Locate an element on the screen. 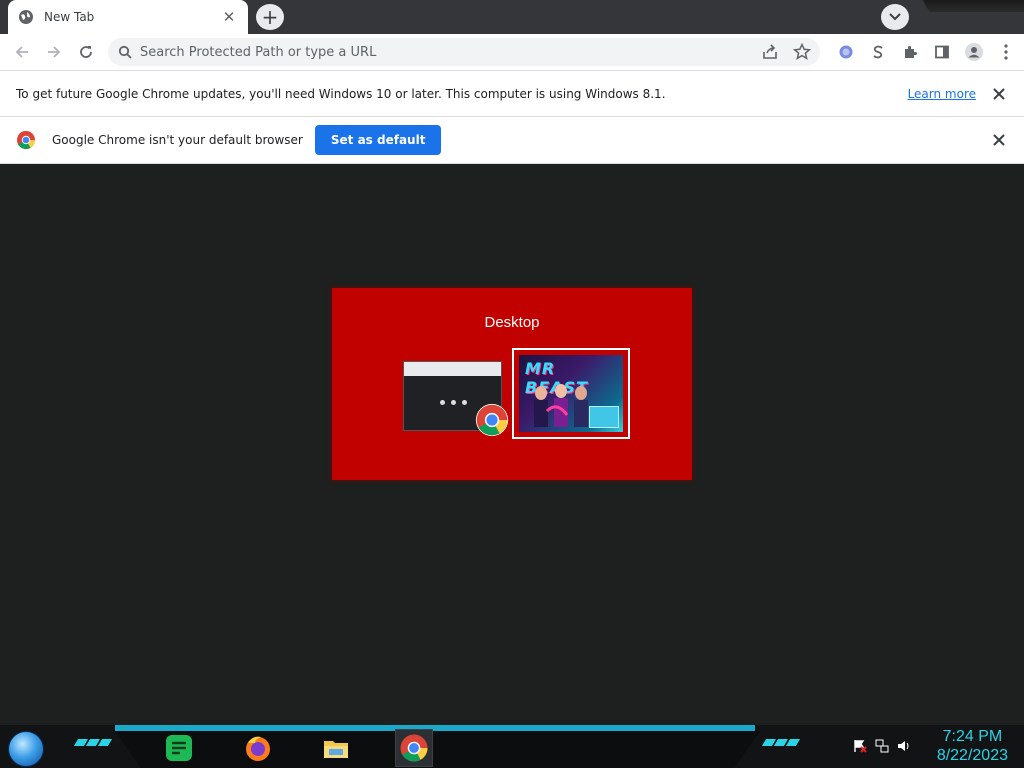  profile-button is located at coordinates (974, 52).